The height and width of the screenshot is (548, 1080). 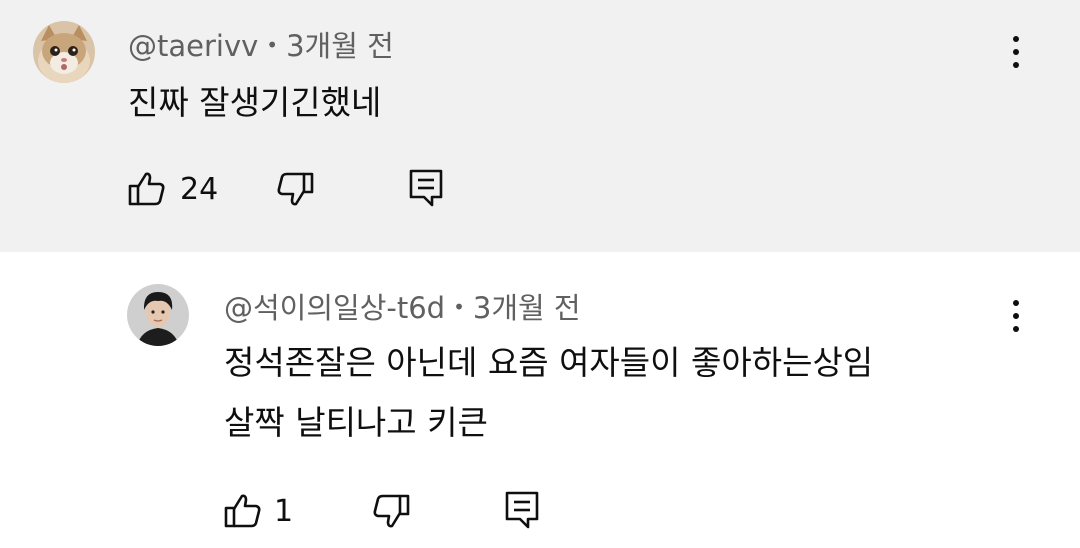 What do you see at coordinates (549, 362) in the screenshot?
I see `comment-text-line-1: 정석존잘은 아닌데 요즘 여자들이 좋아하는상임` at bounding box center [549, 362].